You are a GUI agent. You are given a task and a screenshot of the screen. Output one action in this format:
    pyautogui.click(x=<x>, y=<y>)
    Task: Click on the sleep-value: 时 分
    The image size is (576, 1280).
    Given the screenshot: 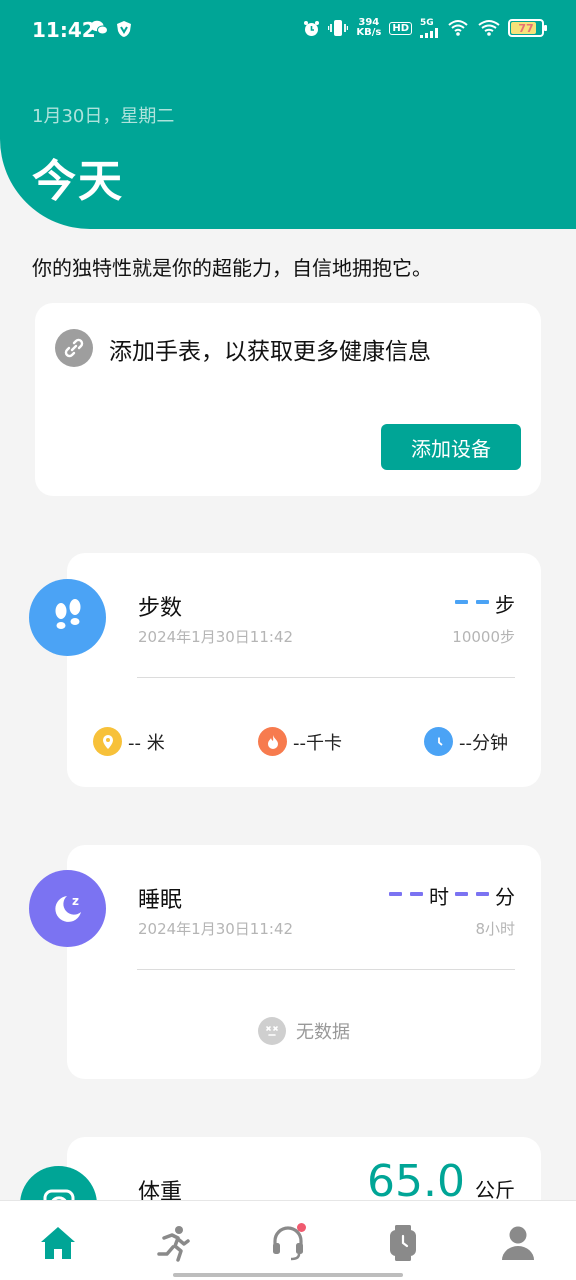 What is the action you would take?
    pyautogui.click(x=451, y=895)
    